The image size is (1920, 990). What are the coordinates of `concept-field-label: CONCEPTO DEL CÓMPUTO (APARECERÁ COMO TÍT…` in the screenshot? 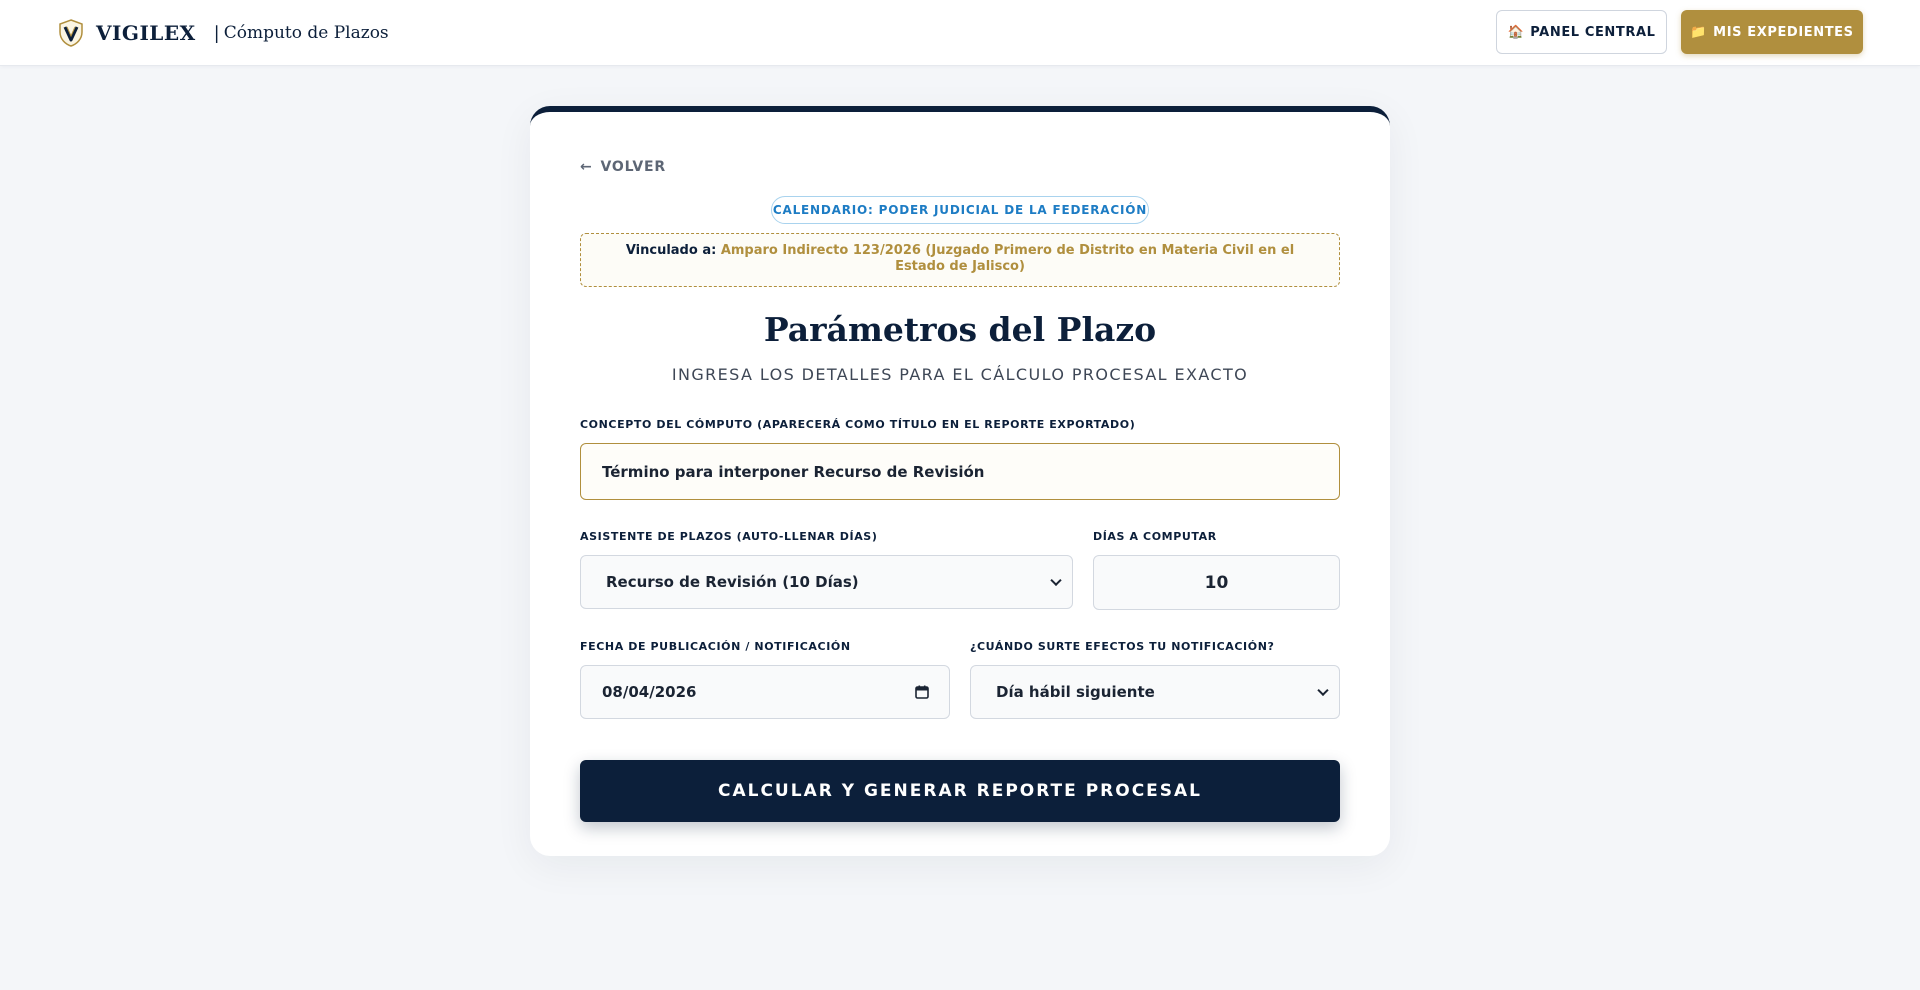 It's located at (858, 424).